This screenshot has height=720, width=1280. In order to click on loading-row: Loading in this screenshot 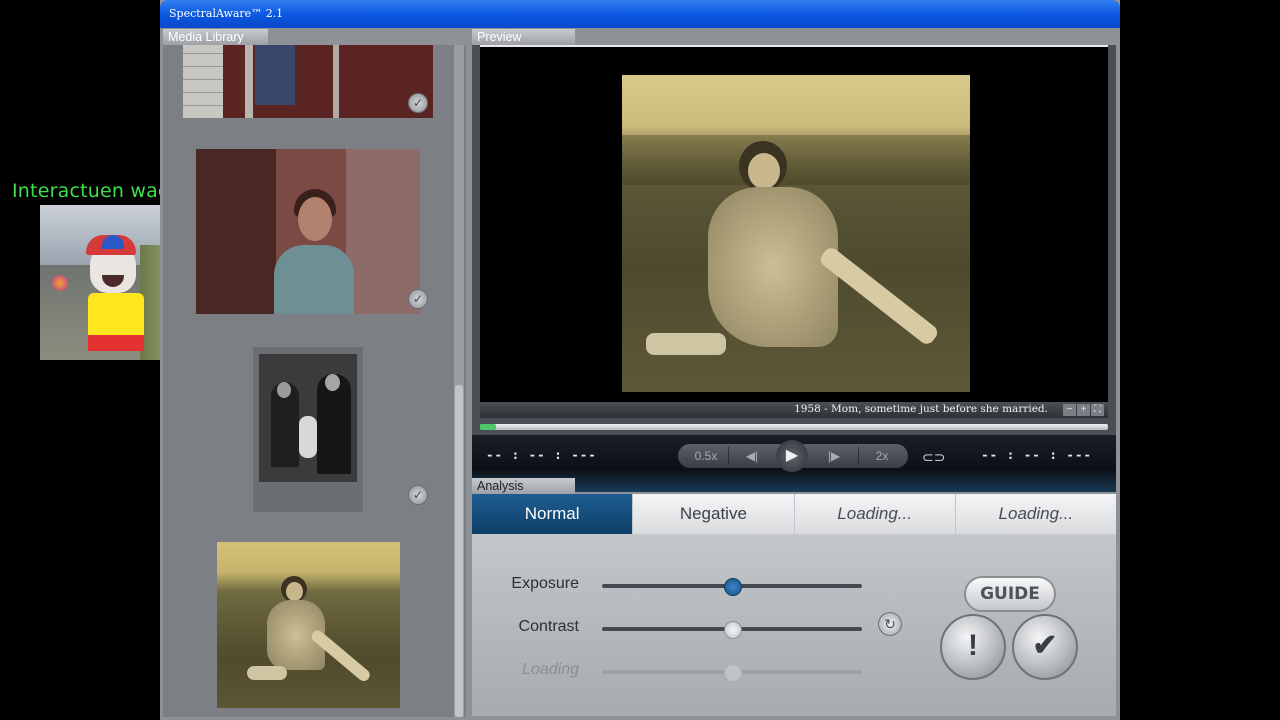, I will do `click(672, 671)`.